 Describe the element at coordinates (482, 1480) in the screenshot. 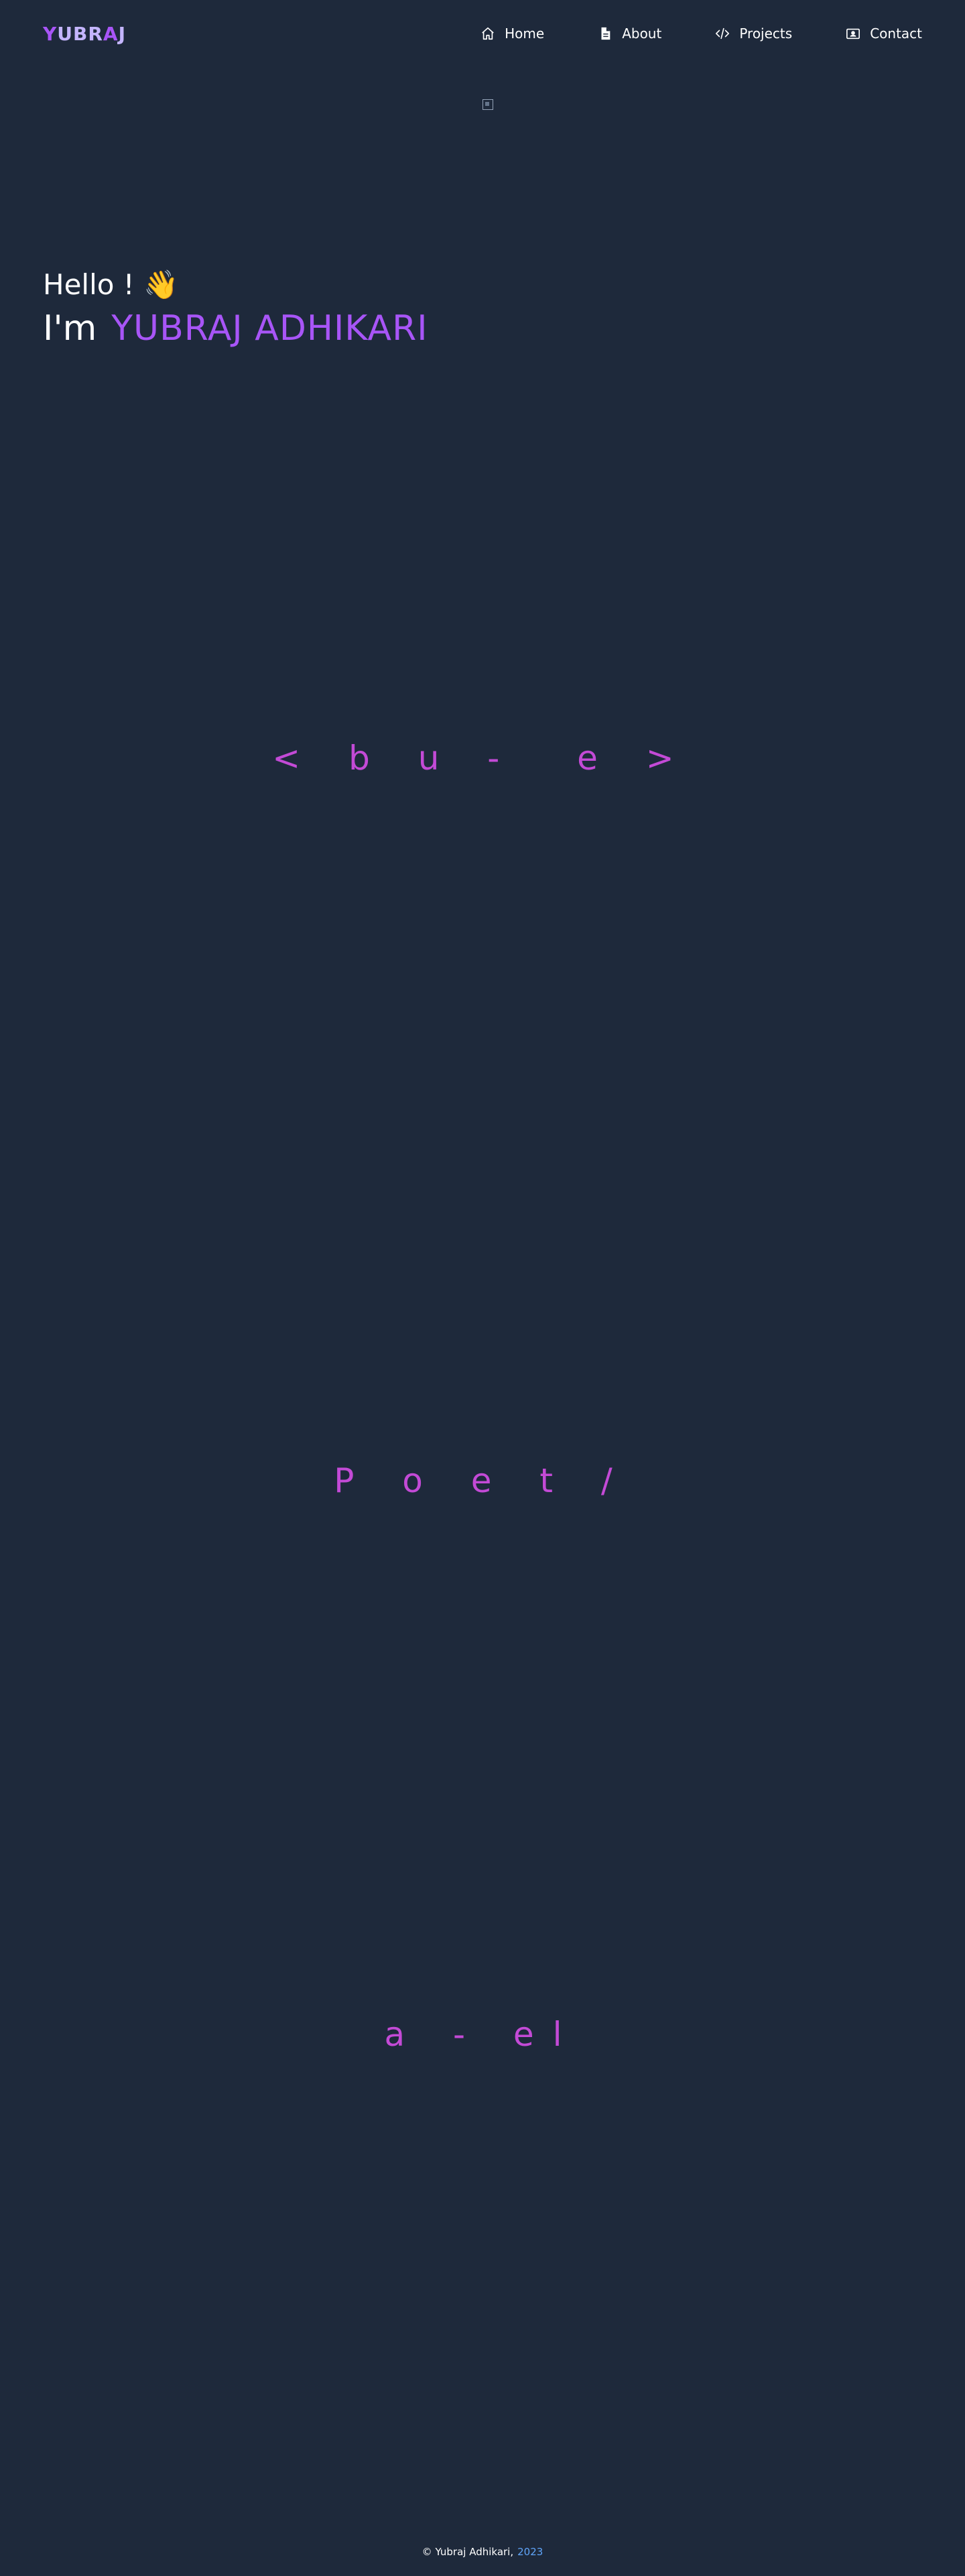

I see `typewriter-line-2: P o e t /` at that location.